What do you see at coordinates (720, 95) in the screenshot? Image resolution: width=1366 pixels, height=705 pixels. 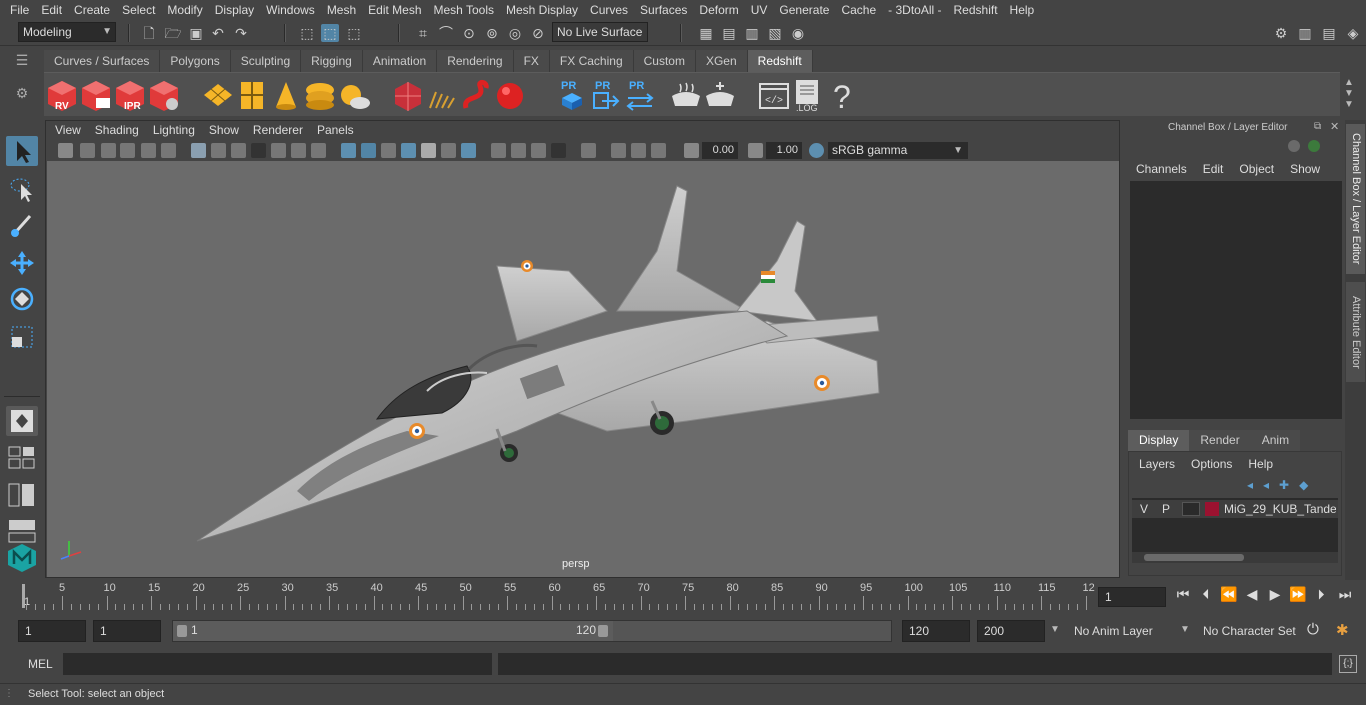 I see `redshift-bake-settings-icon` at bounding box center [720, 95].